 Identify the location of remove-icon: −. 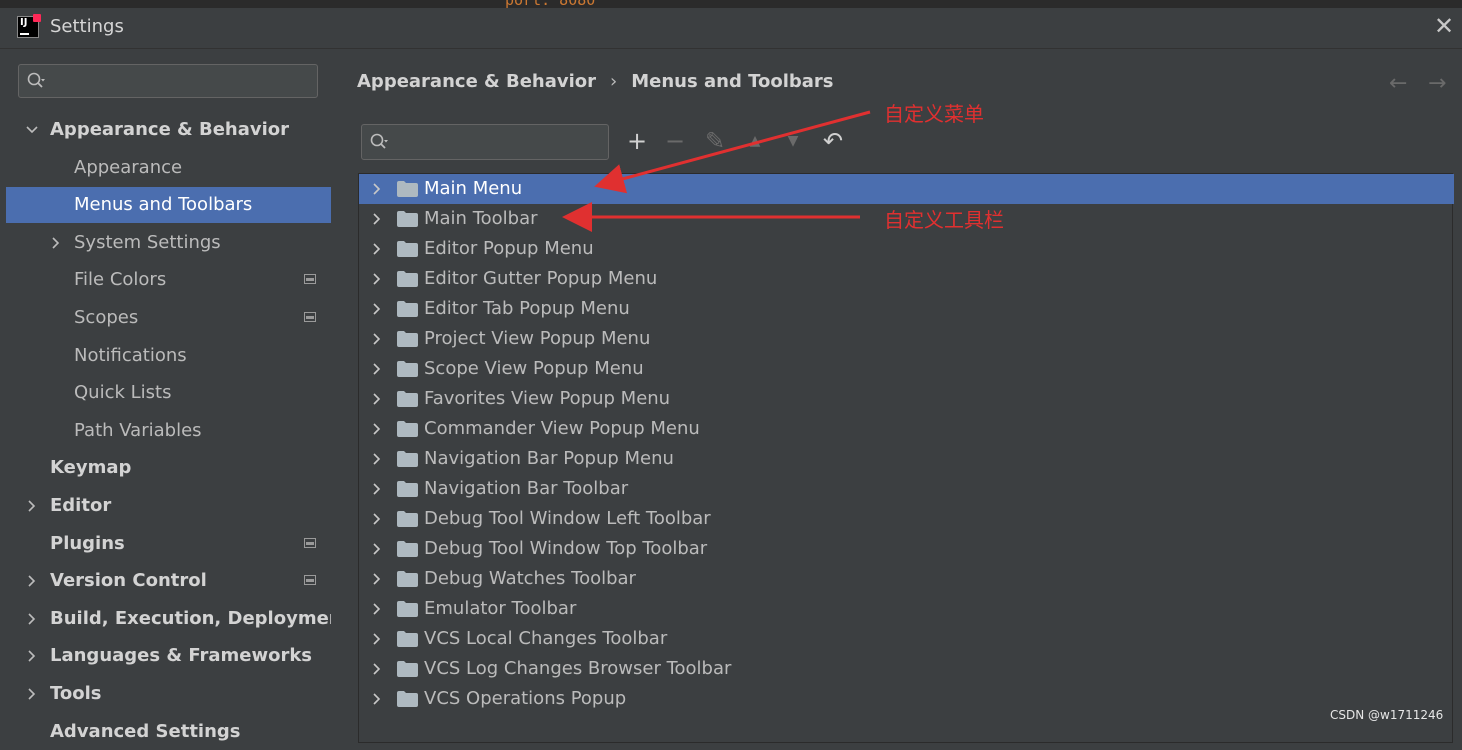
(675, 142).